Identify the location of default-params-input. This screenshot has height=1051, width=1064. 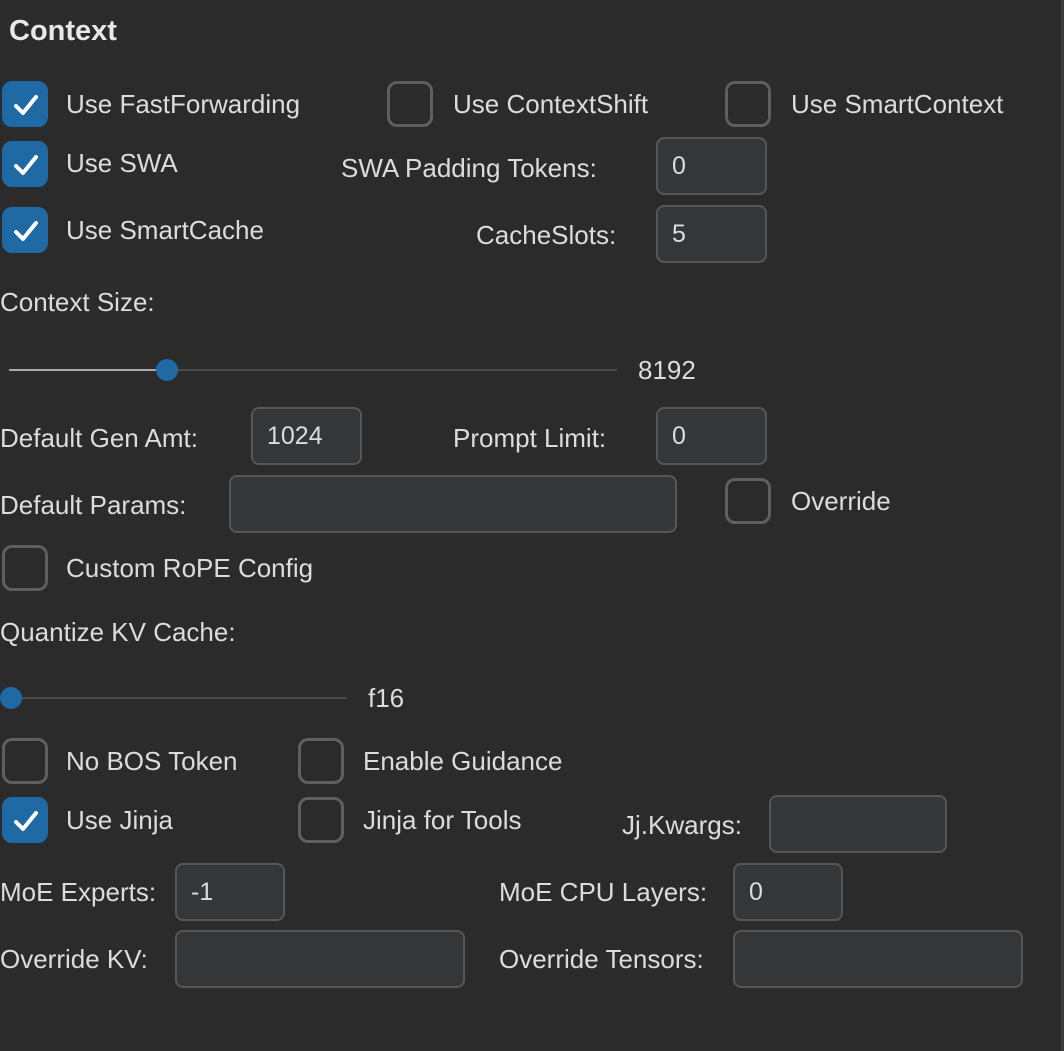
(453, 504).